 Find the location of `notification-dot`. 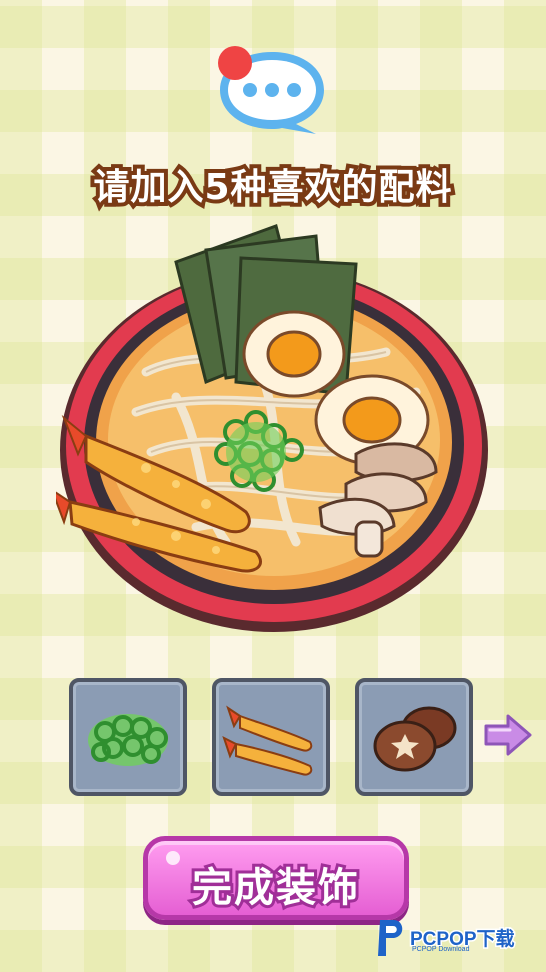

notification-dot is located at coordinates (235, 63).